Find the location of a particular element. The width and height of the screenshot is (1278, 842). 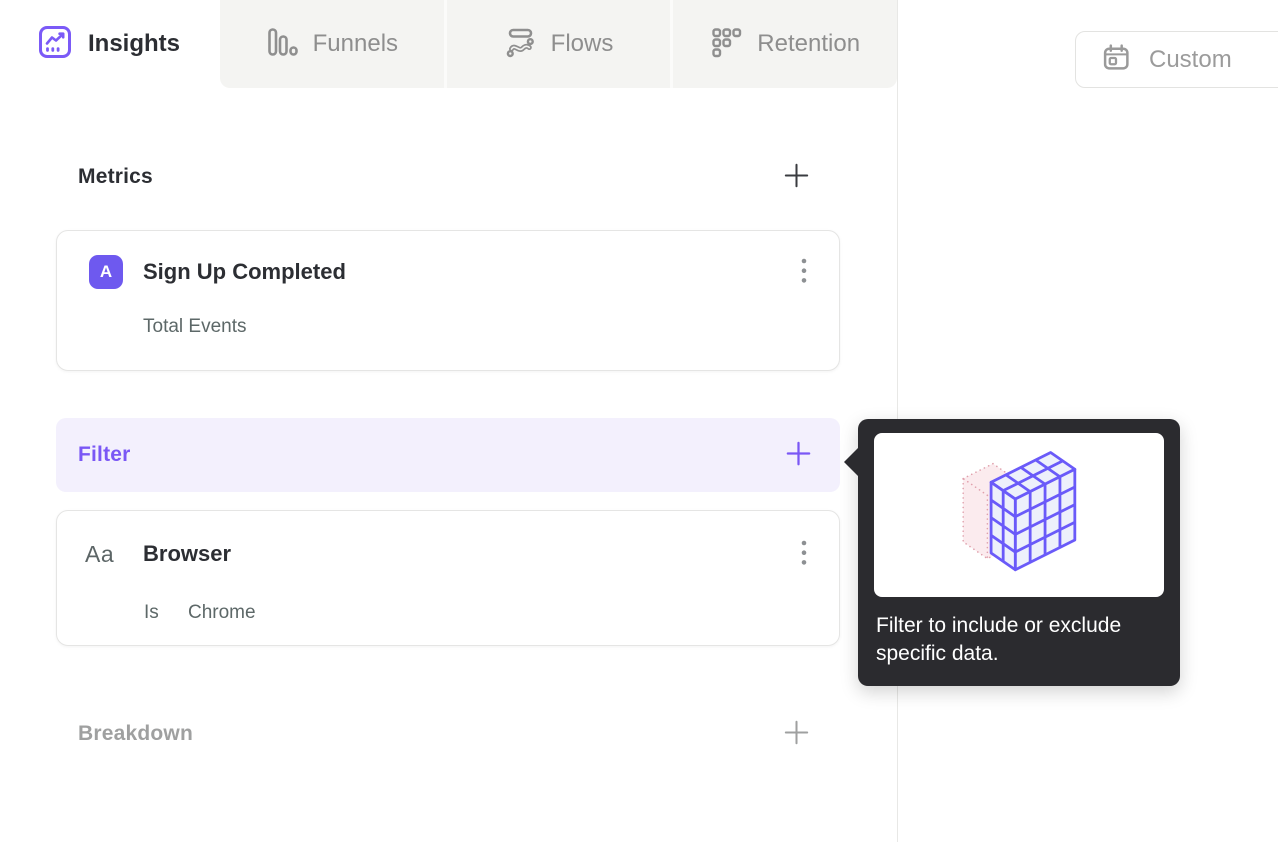

date-range-button: Custom is located at coordinates (1176, 59).